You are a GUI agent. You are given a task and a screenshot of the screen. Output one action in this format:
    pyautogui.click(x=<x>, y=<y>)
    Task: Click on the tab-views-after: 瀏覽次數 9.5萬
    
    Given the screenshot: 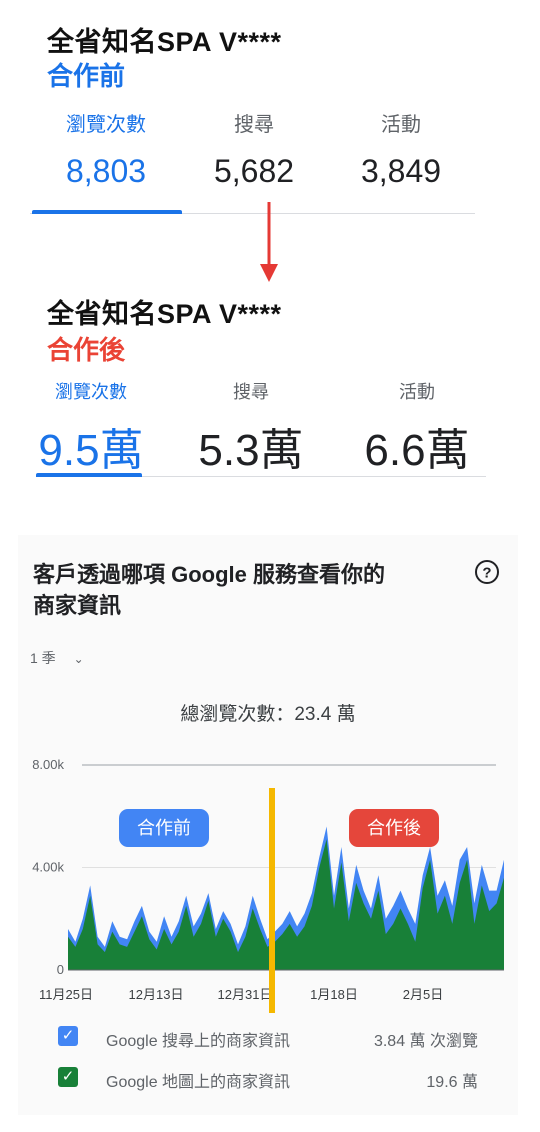 What is the action you would take?
    pyautogui.click(x=91, y=428)
    